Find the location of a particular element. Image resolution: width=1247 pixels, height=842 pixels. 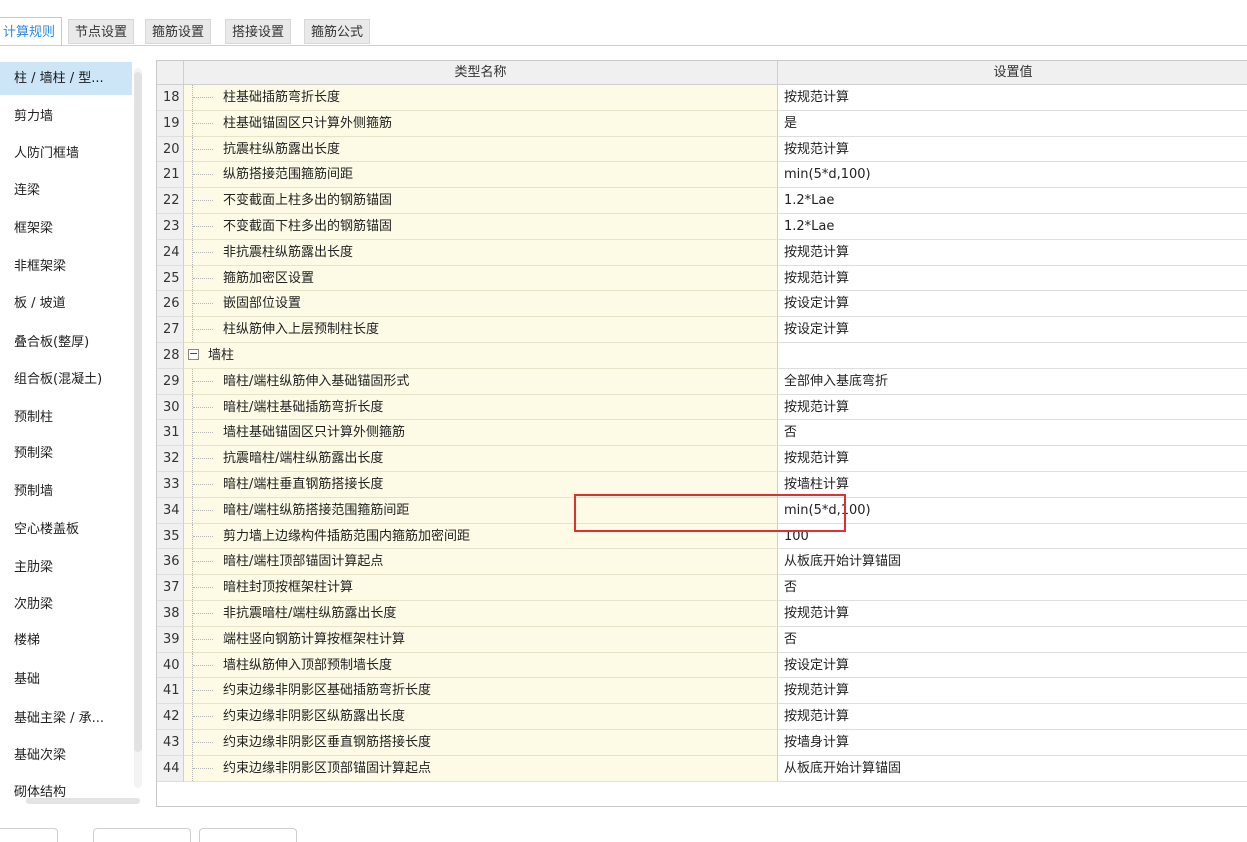

collapse-toggle-icon: − is located at coordinates (193, 354).